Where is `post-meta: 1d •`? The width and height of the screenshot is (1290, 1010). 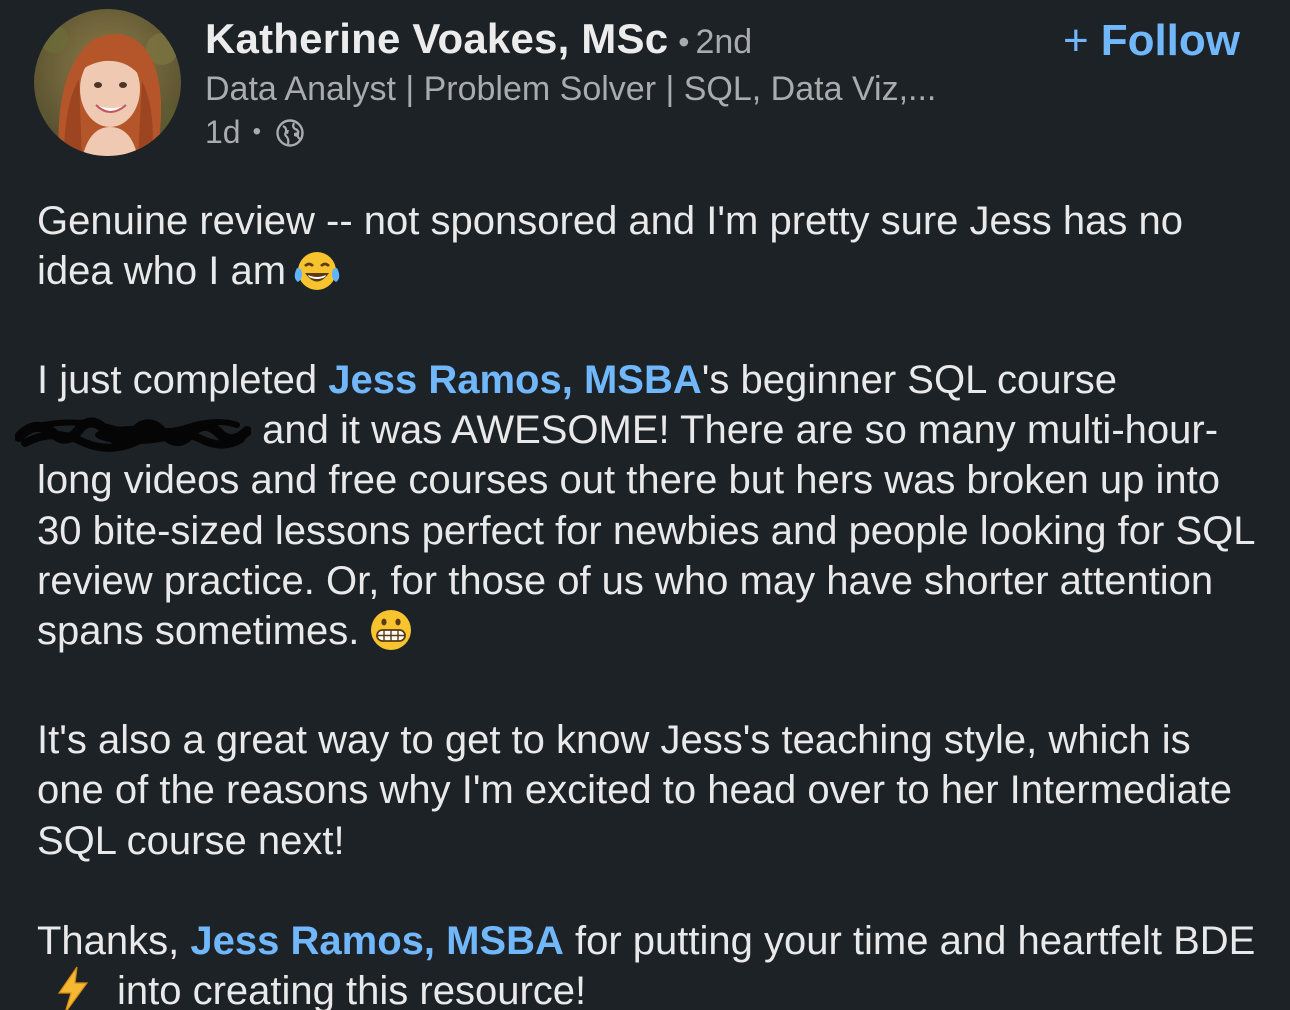 post-meta: 1d • is located at coordinates (255, 132).